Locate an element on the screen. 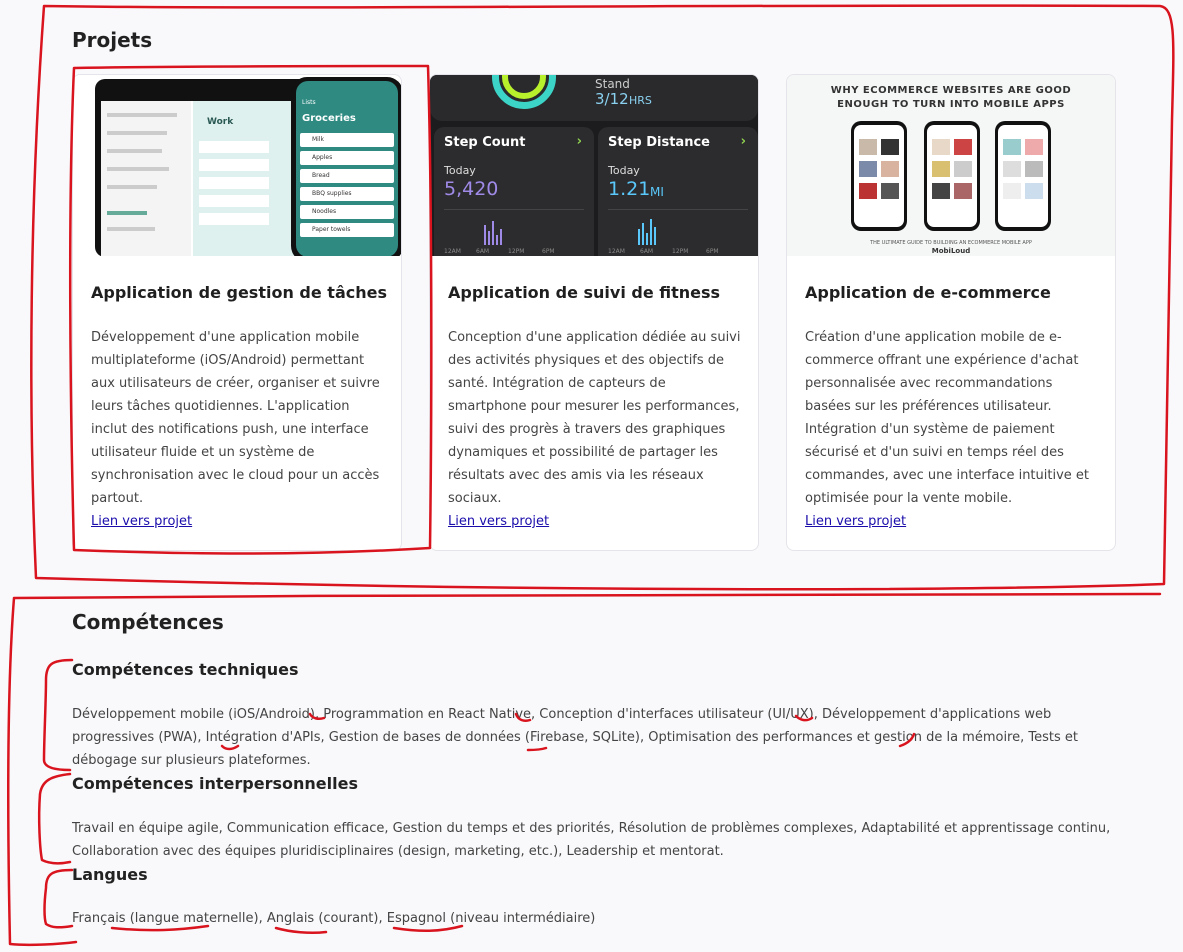 Image resolution: width=1183 pixels, height=952 pixels. competences-title: Compétences is located at coordinates (148, 622).